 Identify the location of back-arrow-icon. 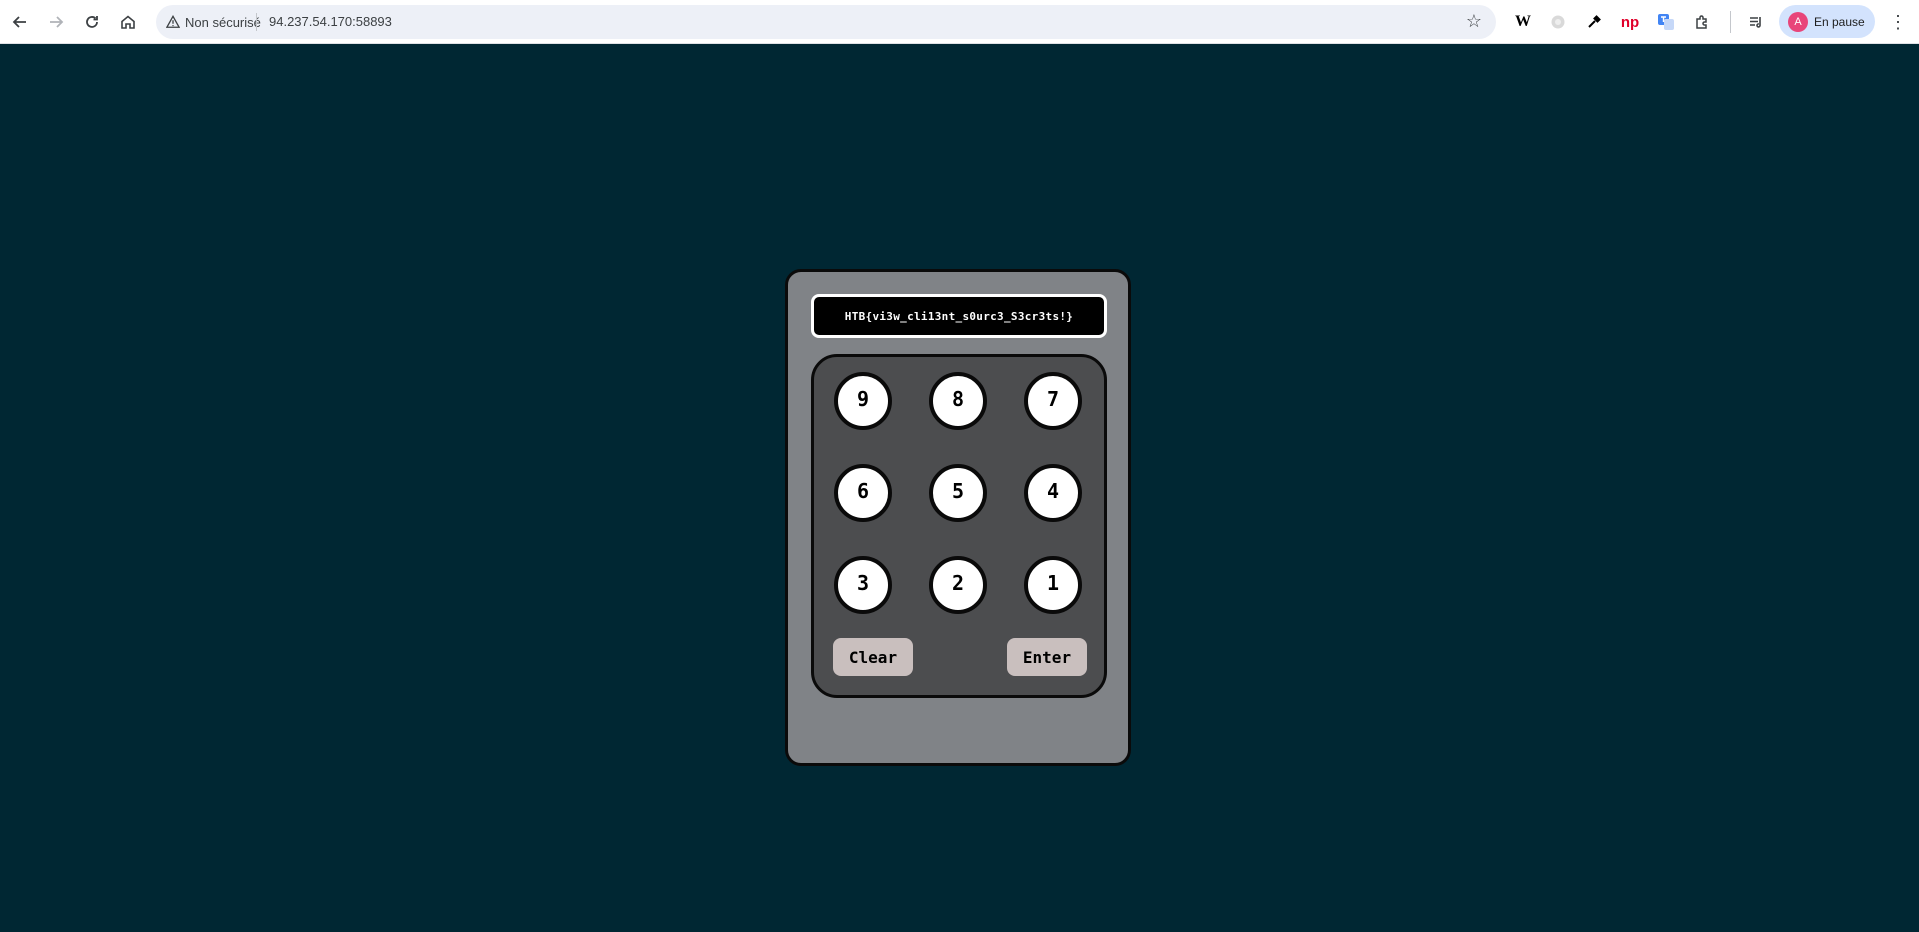
(19, 22).